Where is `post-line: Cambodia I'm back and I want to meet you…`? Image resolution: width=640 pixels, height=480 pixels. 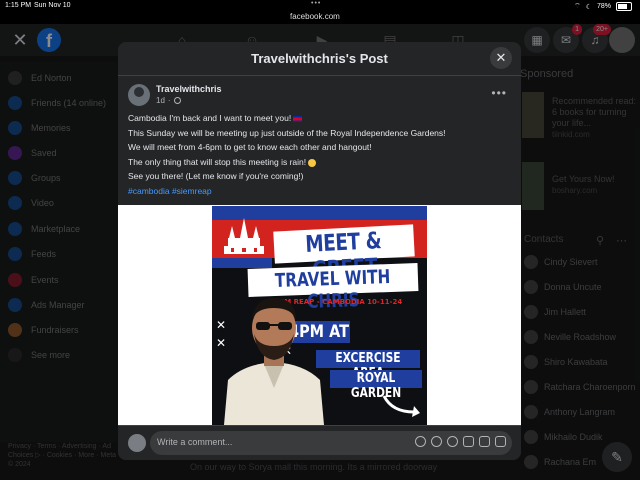 post-line: Cambodia I'm back and I want to meet you… is located at coordinates (320, 118).